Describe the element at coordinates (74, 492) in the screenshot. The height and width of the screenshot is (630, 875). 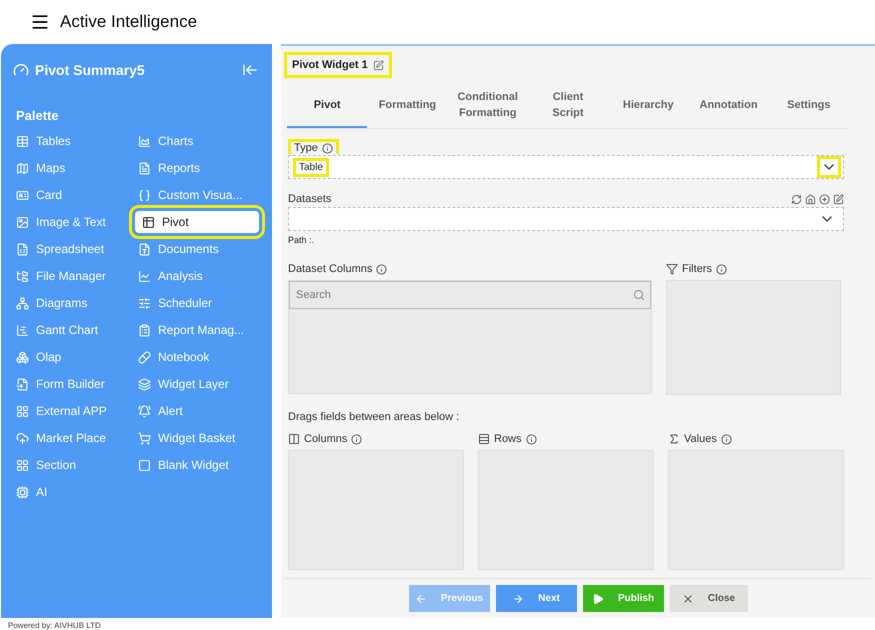
I see `palette-item: AI` at that location.